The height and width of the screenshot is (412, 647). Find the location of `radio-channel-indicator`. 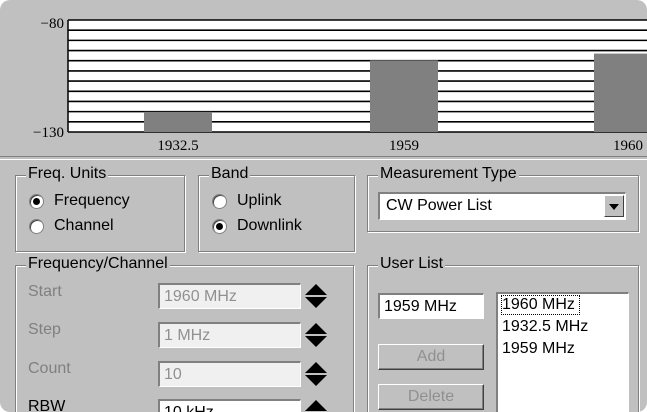

radio-channel-indicator is located at coordinates (36, 226).